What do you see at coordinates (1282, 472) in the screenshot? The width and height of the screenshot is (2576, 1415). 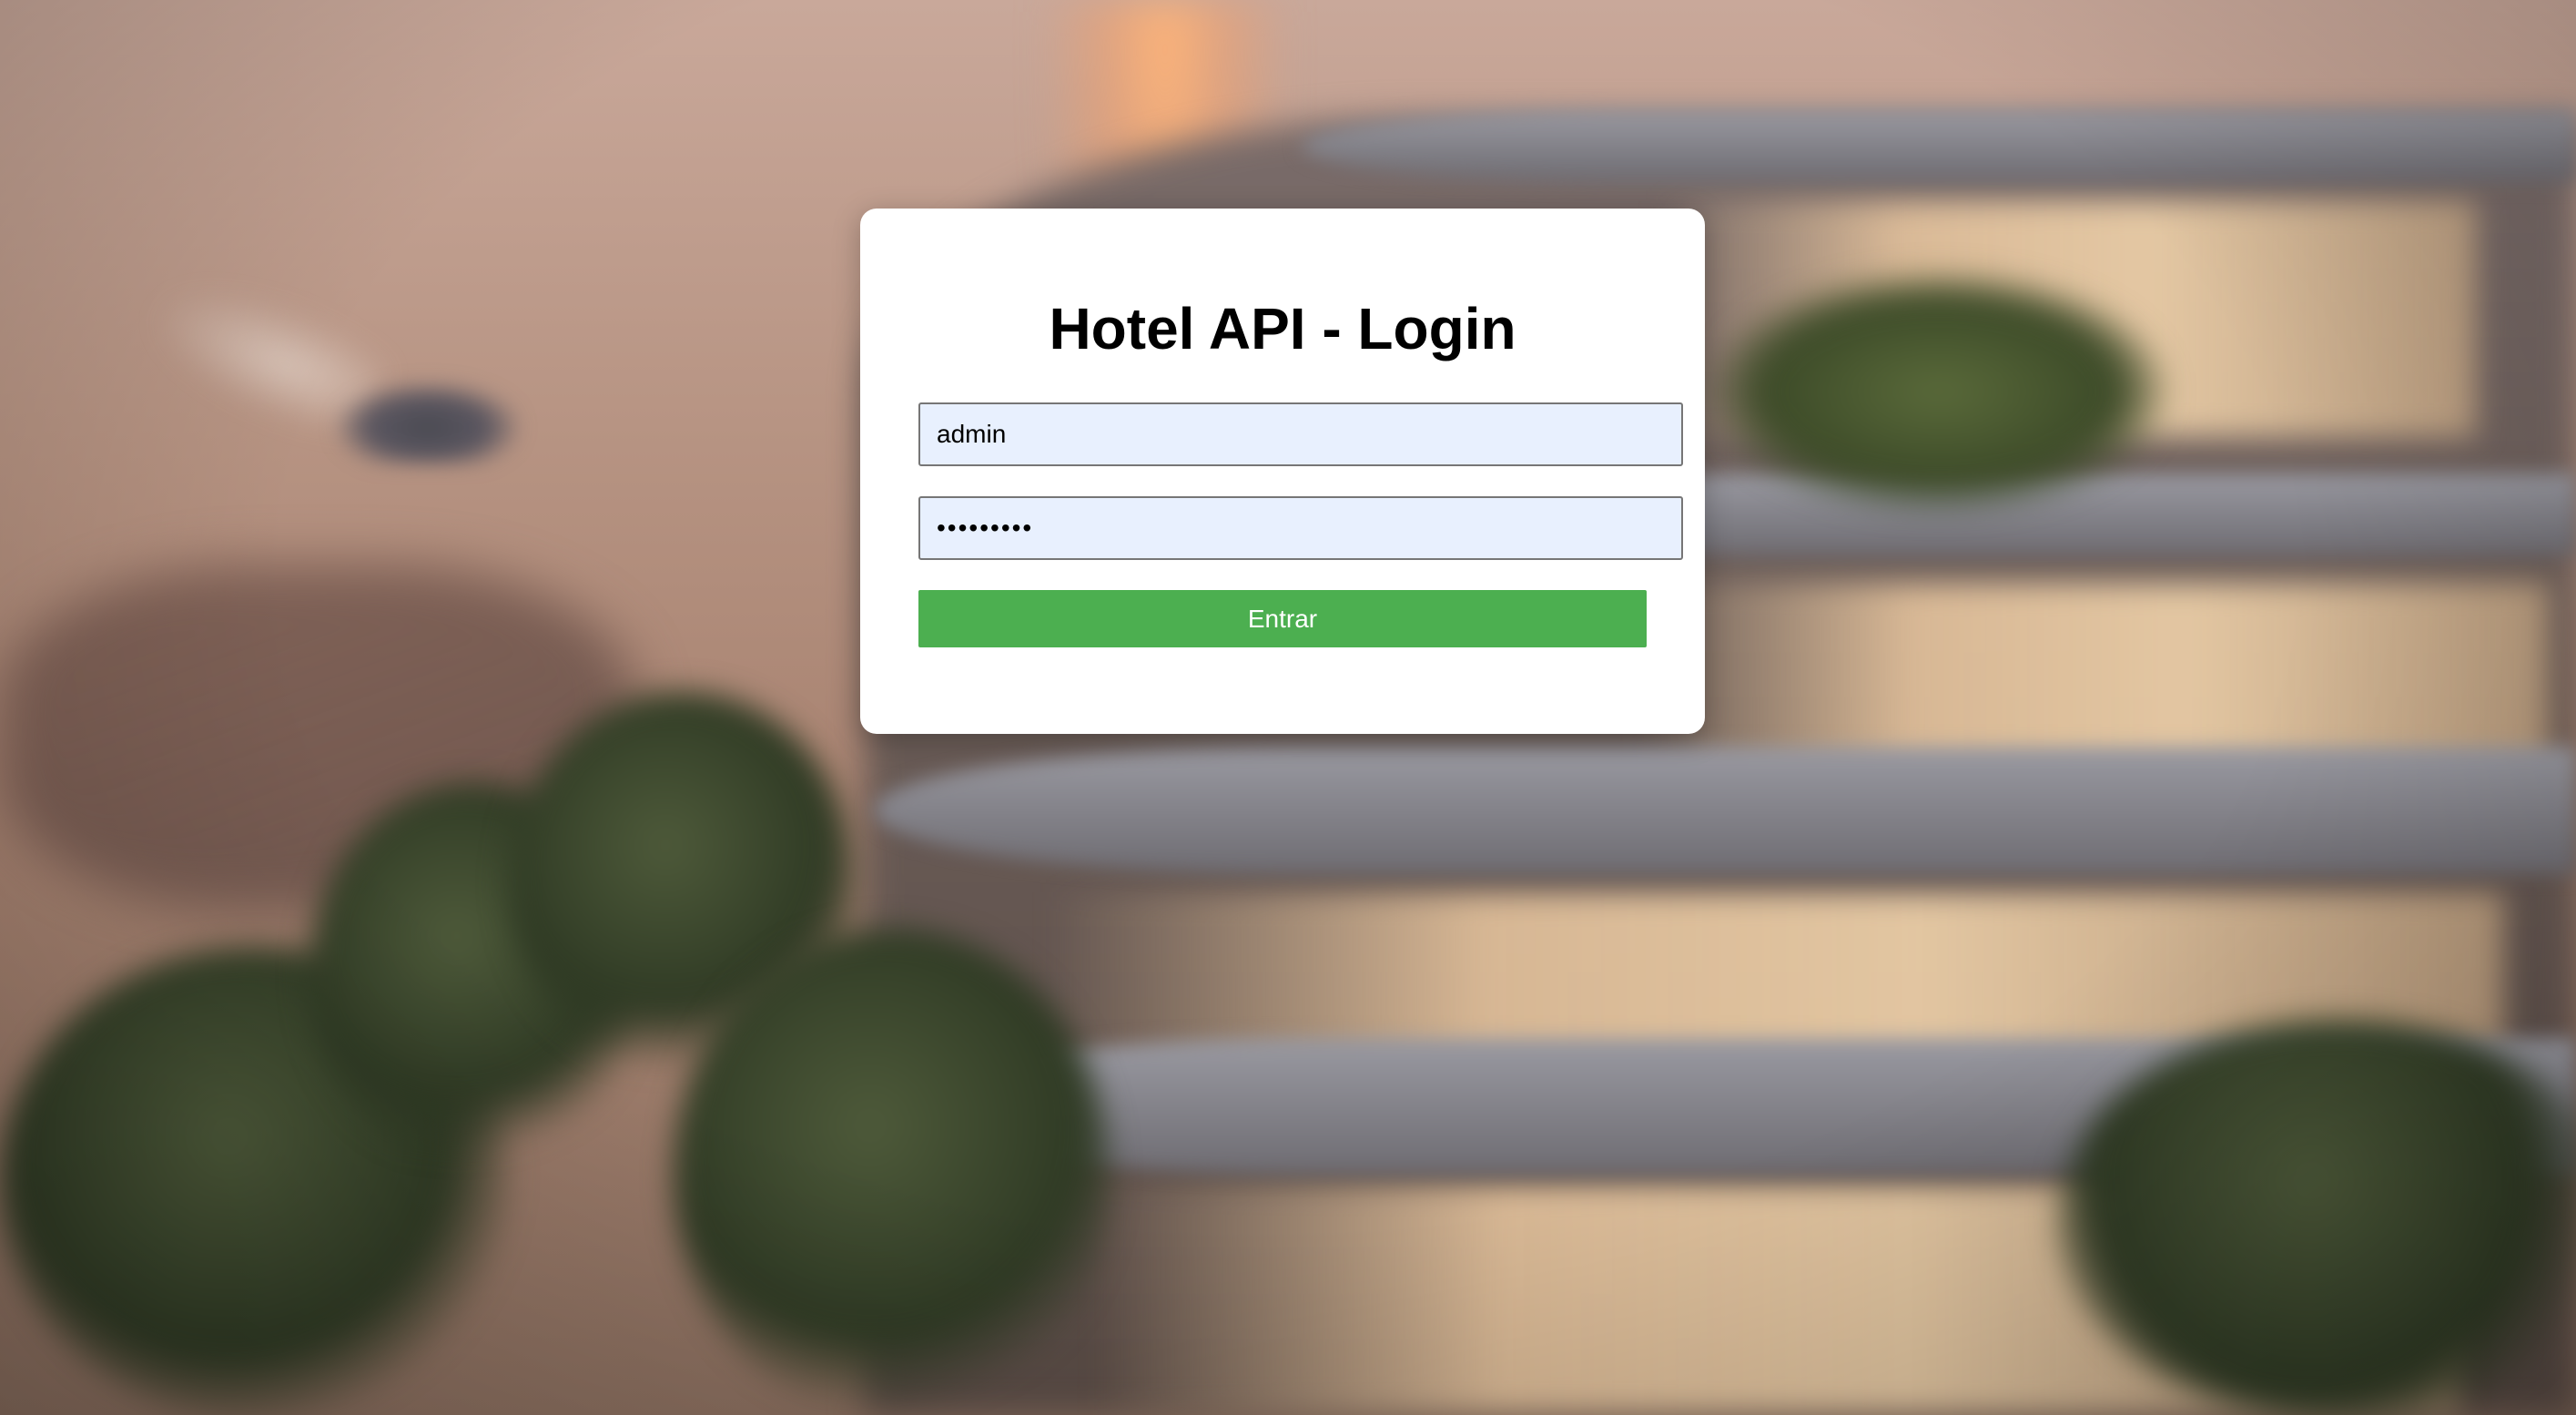 I see `login-card: Hotel API - Login Entrar` at bounding box center [1282, 472].